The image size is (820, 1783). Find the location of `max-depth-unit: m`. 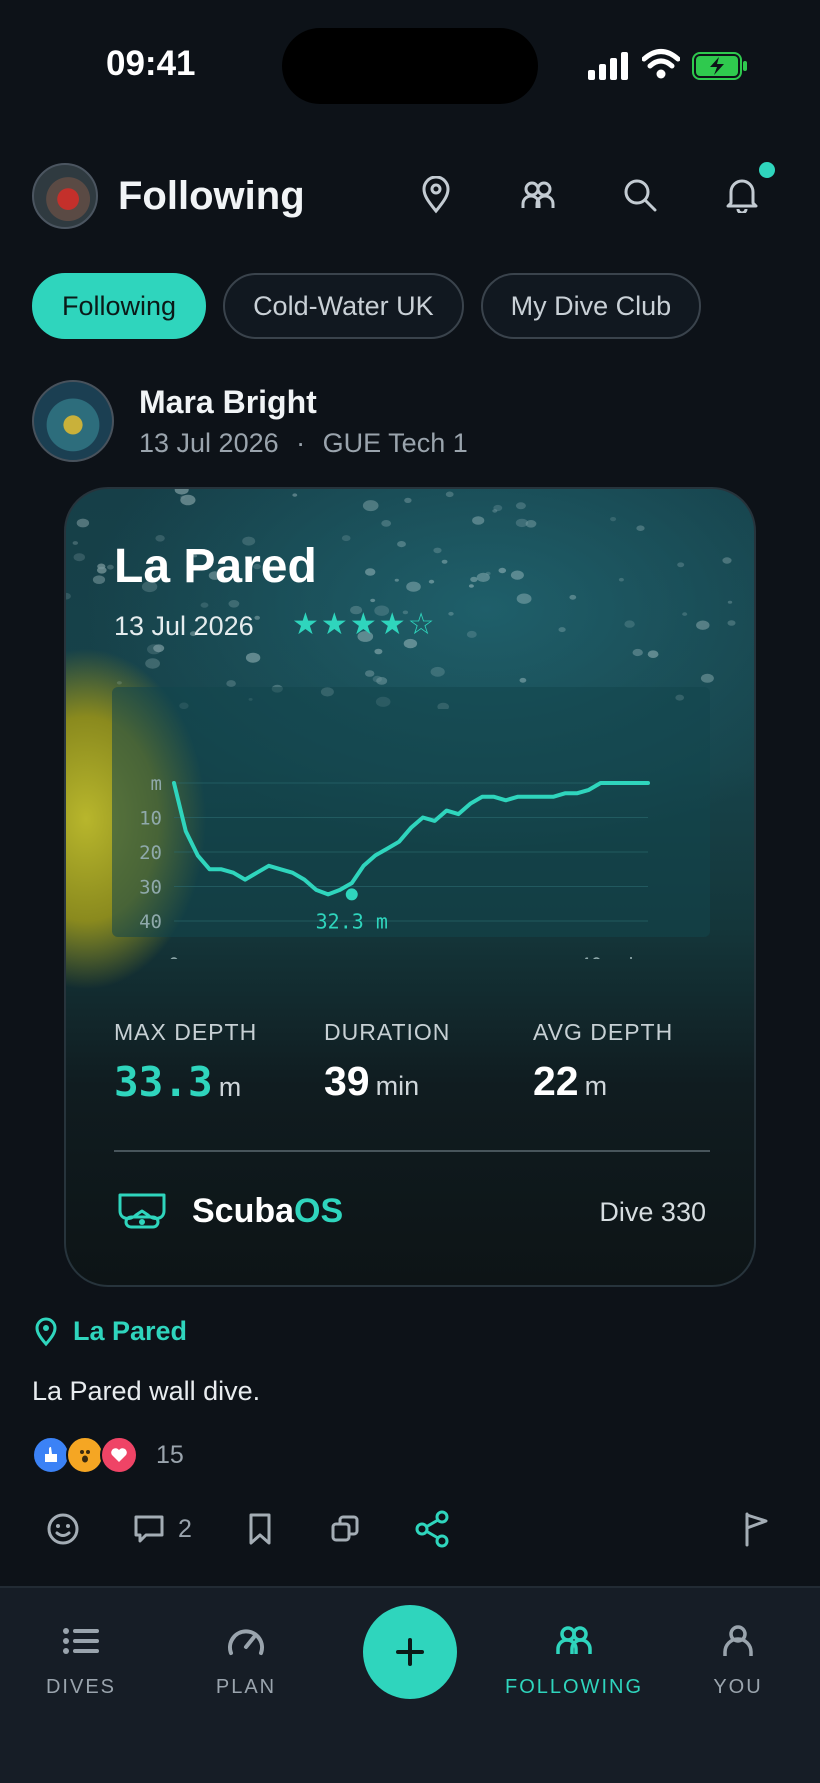

max-depth-unit: m is located at coordinates (230, 1087).